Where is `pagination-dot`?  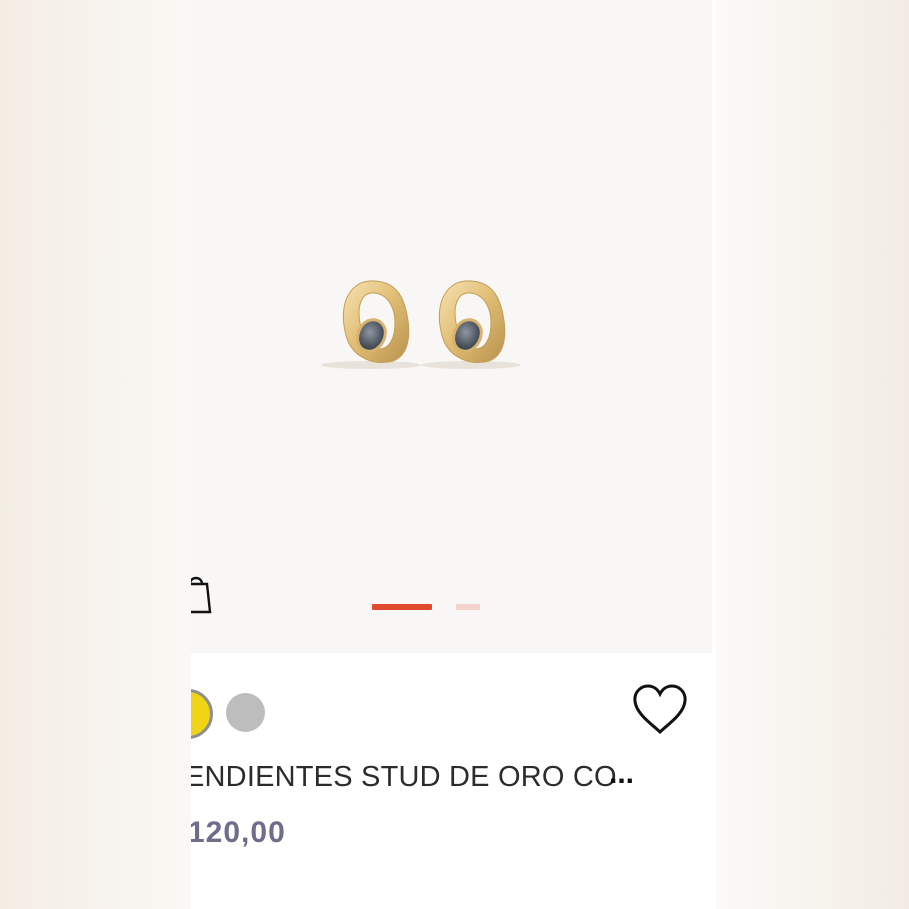 pagination-dot is located at coordinates (468, 607).